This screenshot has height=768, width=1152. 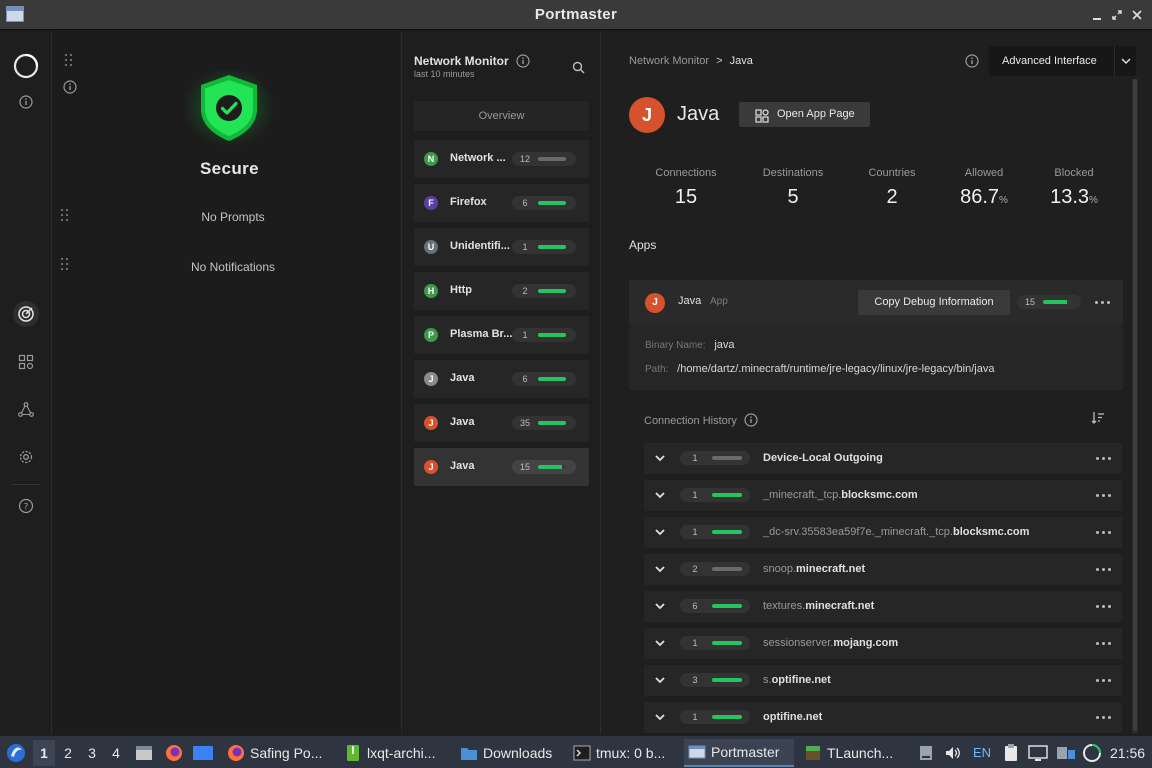 I want to click on detail-scrollbar, so click(x=1135, y=406).